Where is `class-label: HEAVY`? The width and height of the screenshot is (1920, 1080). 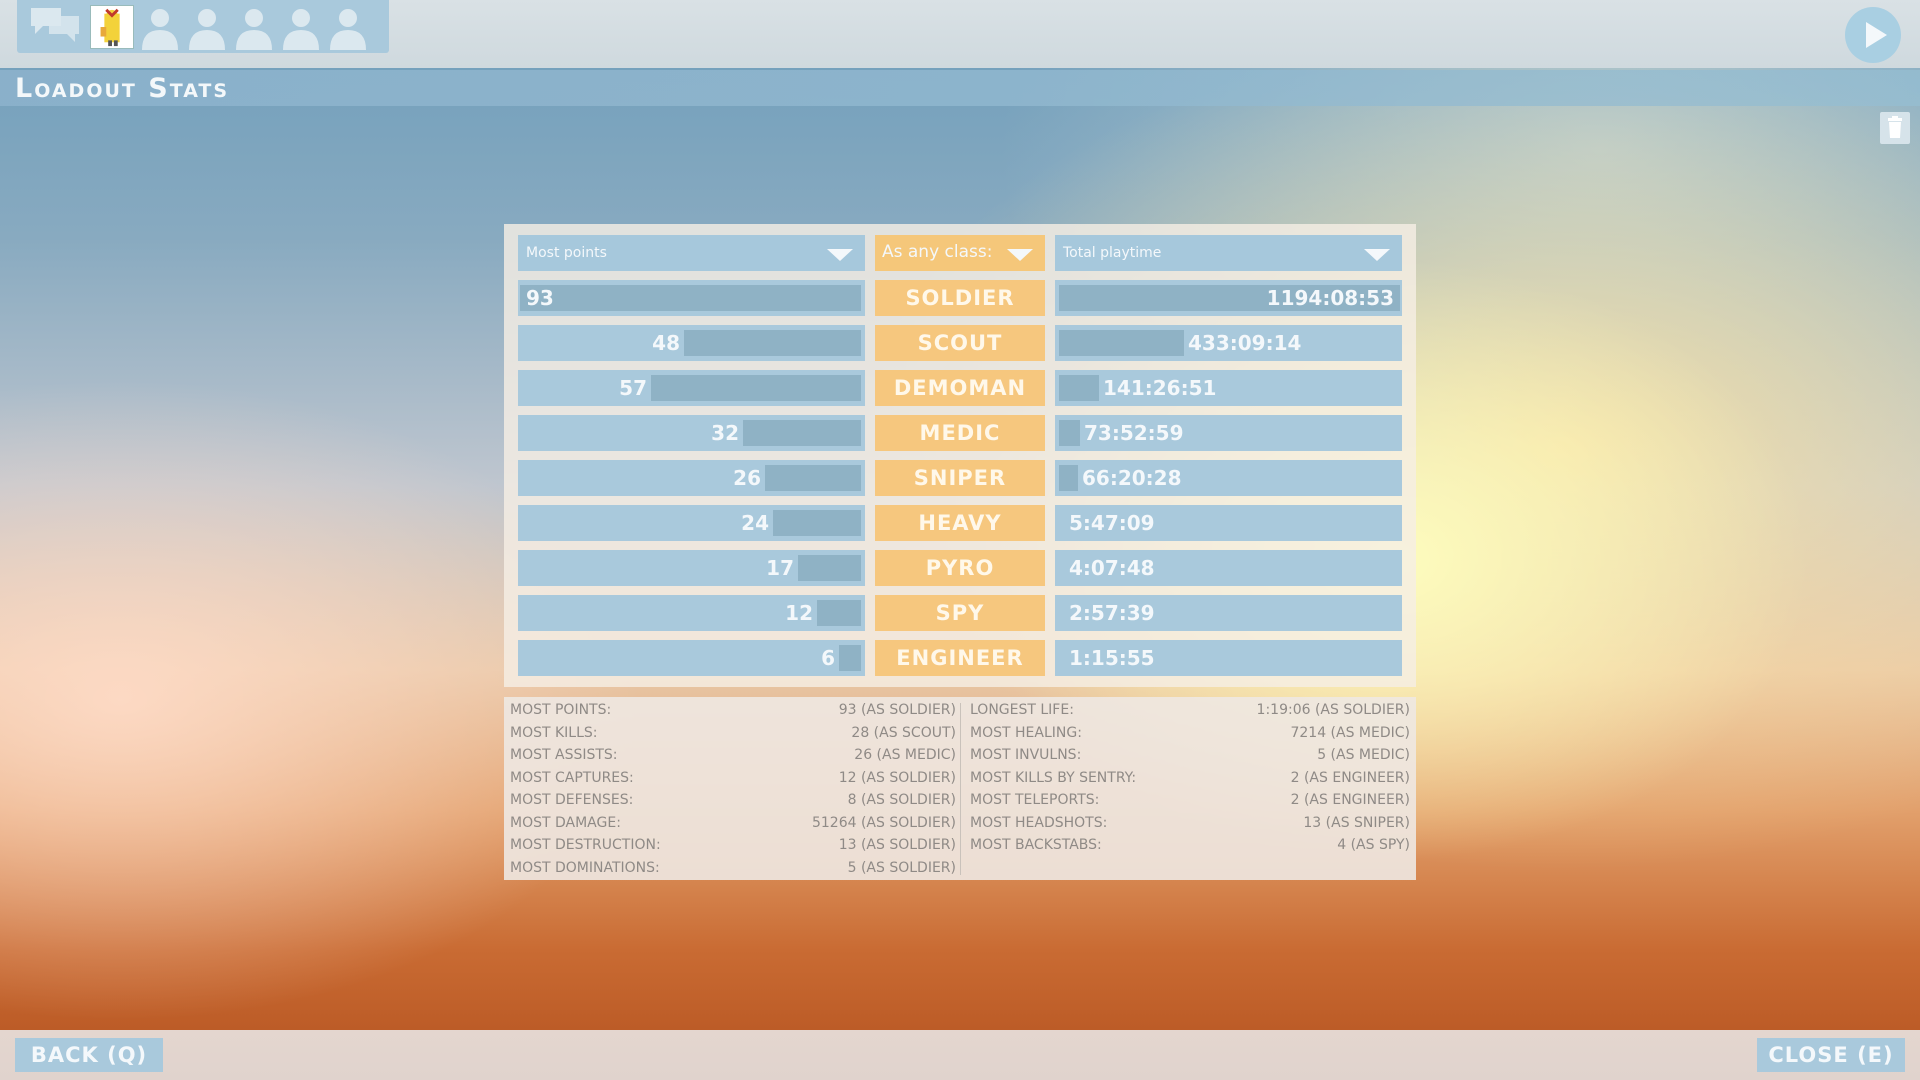 class-label: HEAVY is located at coordinates (960, 523).